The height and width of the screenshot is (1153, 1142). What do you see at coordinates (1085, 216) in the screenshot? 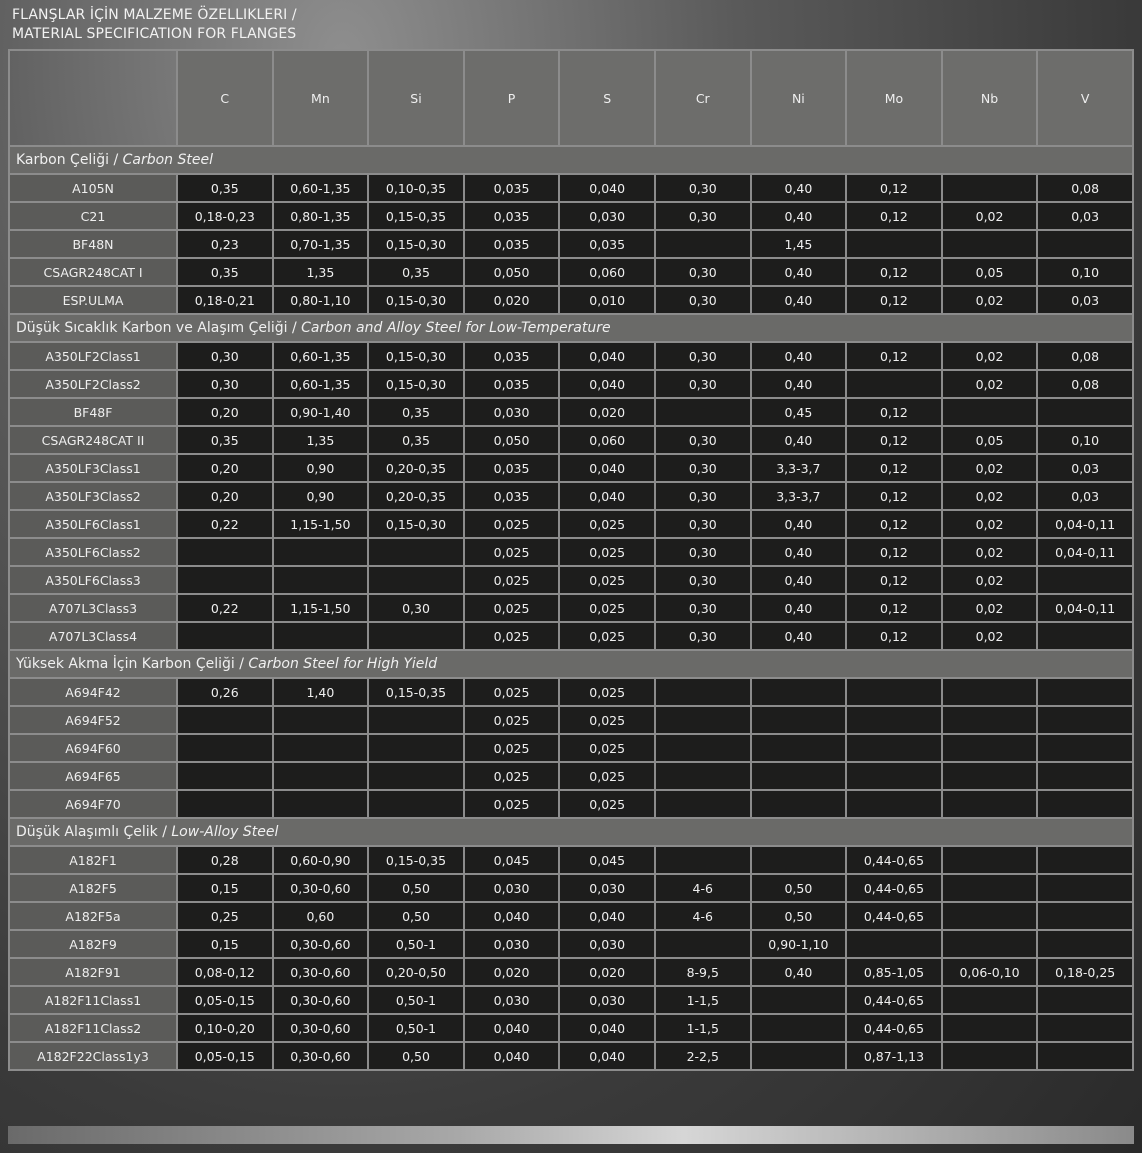
I see `value-cell-v: 0,03` at bounding box center [1085, 216].